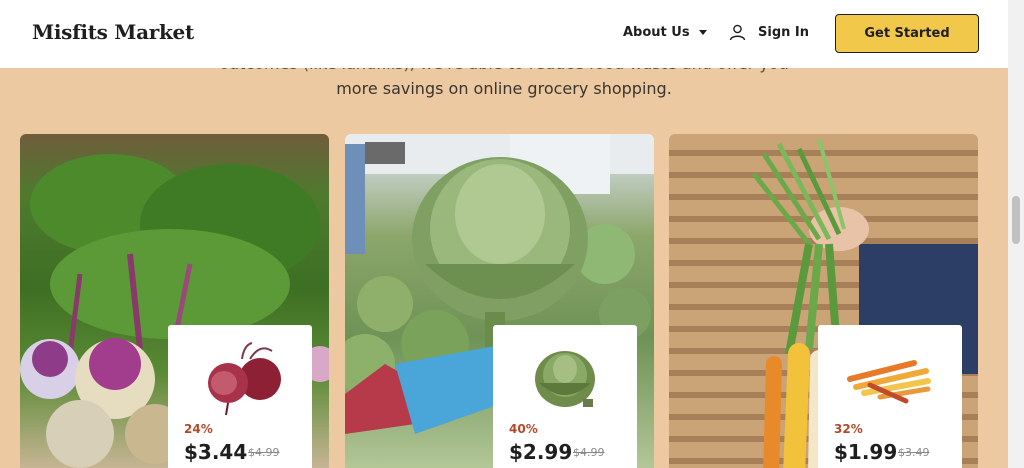 This screenshot has height=468, width=1024. I want to click on discount-percent: 40%, so click(523, 429).